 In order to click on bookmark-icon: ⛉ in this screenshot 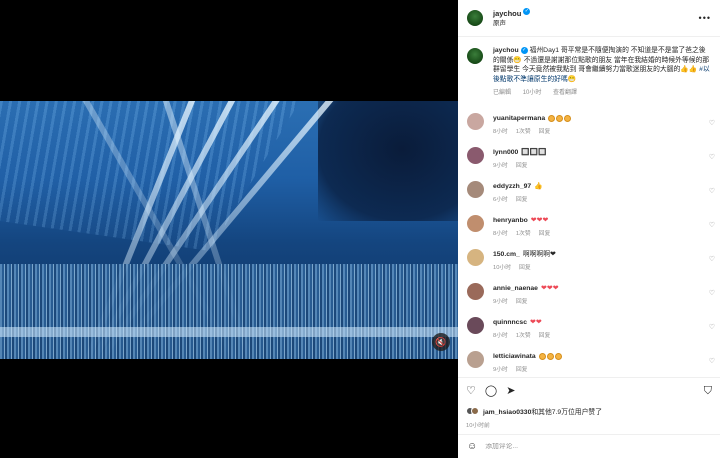, I will do `click(708, 391)`.